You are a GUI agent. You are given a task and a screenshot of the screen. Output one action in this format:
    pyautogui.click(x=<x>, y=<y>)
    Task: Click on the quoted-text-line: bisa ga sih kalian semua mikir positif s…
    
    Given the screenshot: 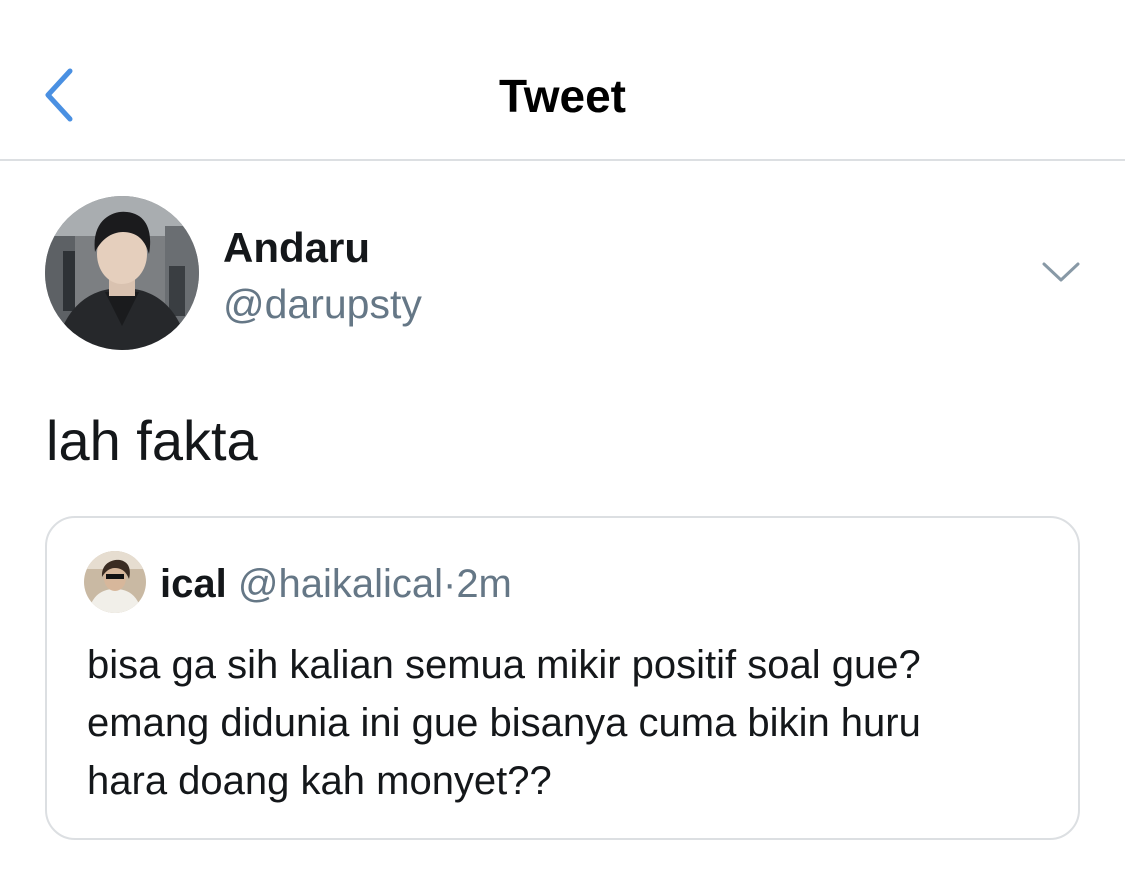 What is the action you would take?
    pyautogui.click(x=504, y=665)
    